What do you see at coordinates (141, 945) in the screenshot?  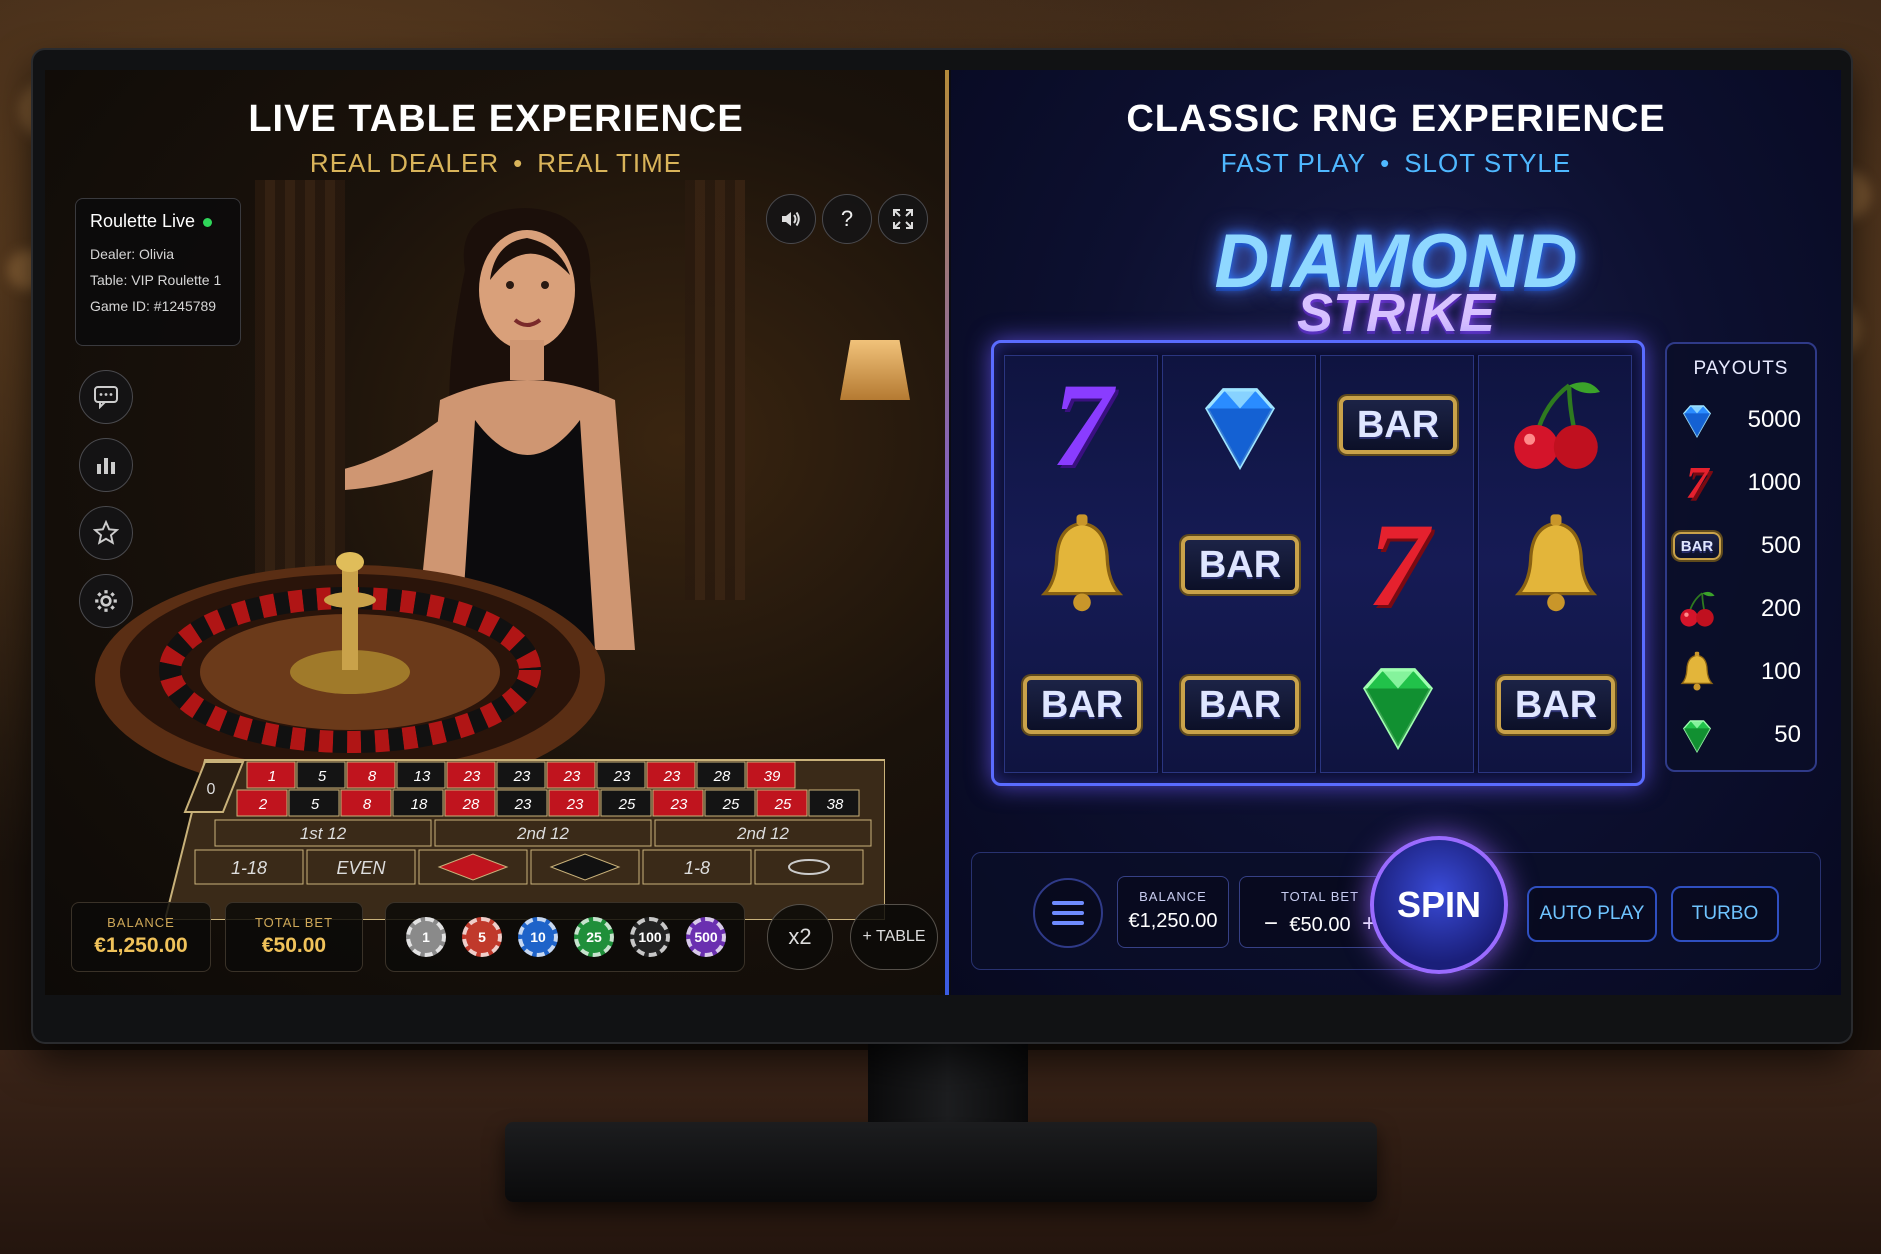 I see `balance-value: €1,250.00` at bounding box center [141, 945].